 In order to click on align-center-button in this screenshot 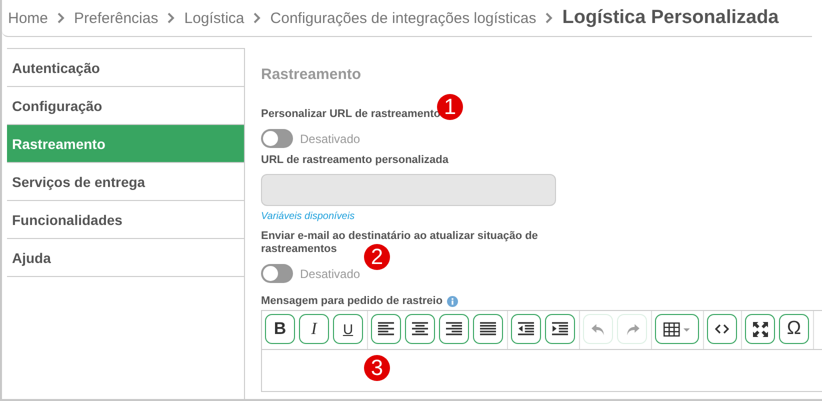, I will do `click(420, 329)`.